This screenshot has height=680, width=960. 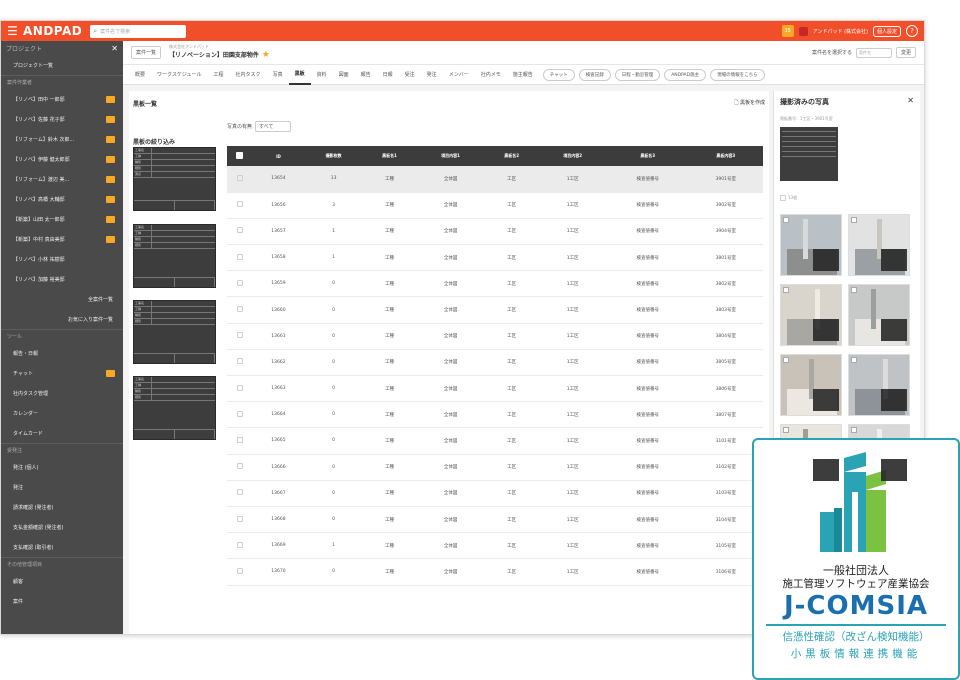 What do you see at coordinates (459, 75) in the screenshot?
I see `tab-item: メンバー` at bounding box center [459, 75].